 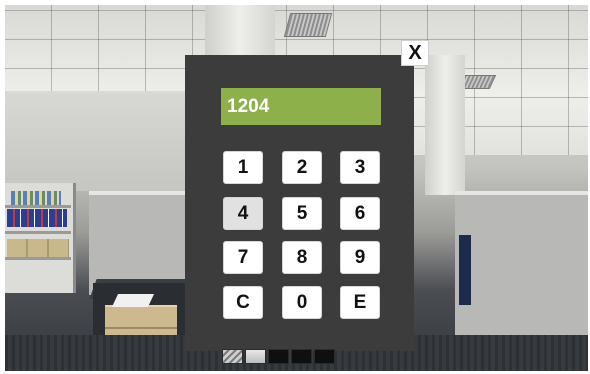 I want to click on key-4: 4, so click(x=243, y=213).